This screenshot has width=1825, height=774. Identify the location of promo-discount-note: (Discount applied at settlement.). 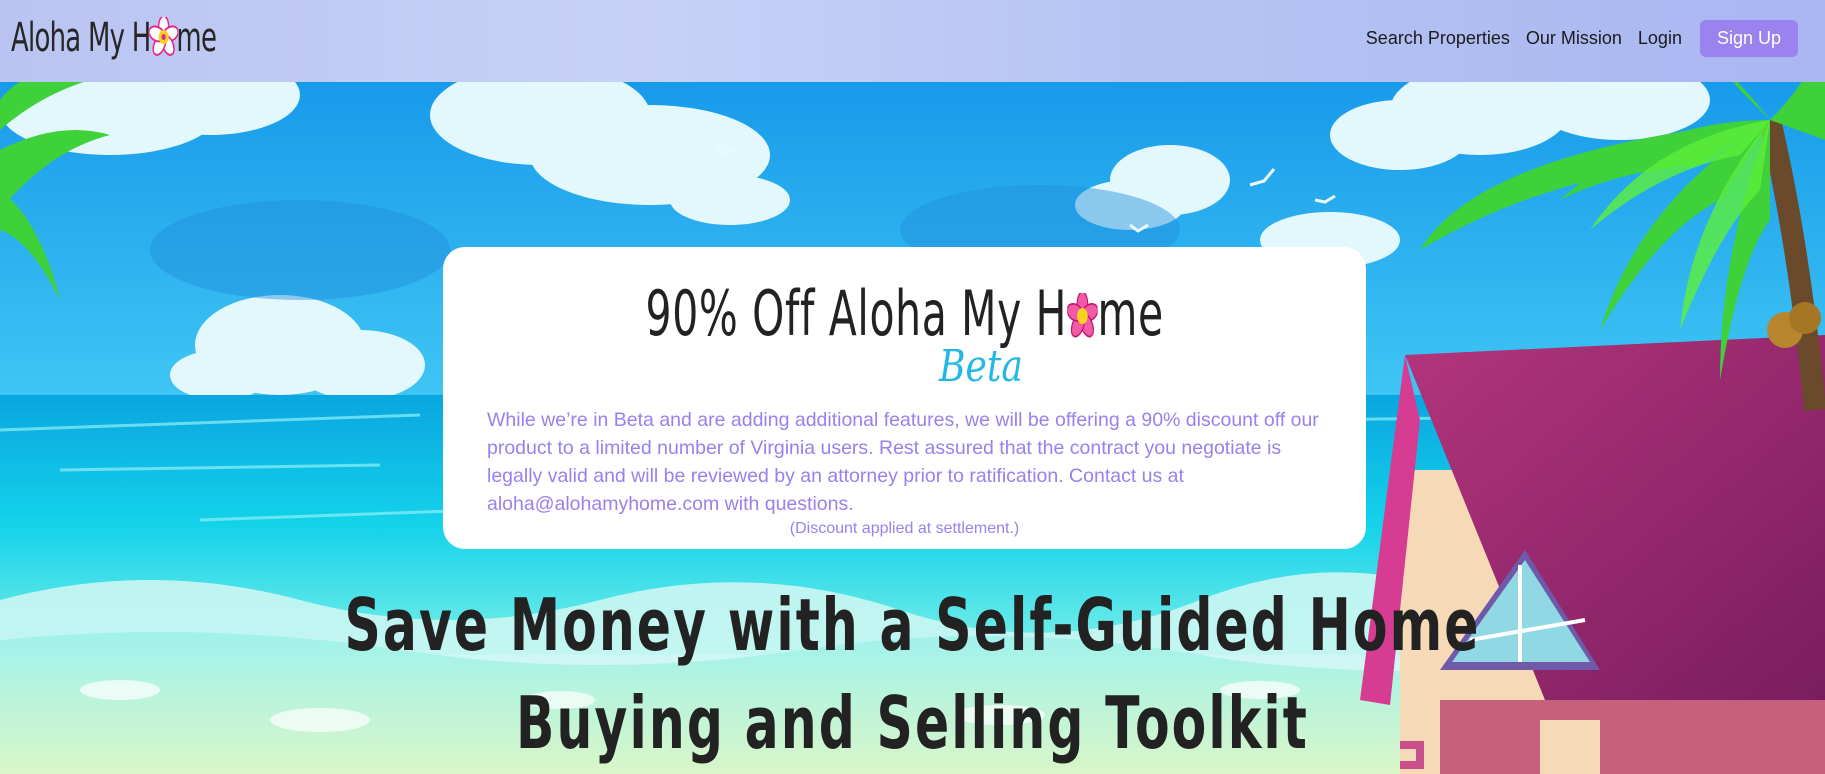
(904, 528).